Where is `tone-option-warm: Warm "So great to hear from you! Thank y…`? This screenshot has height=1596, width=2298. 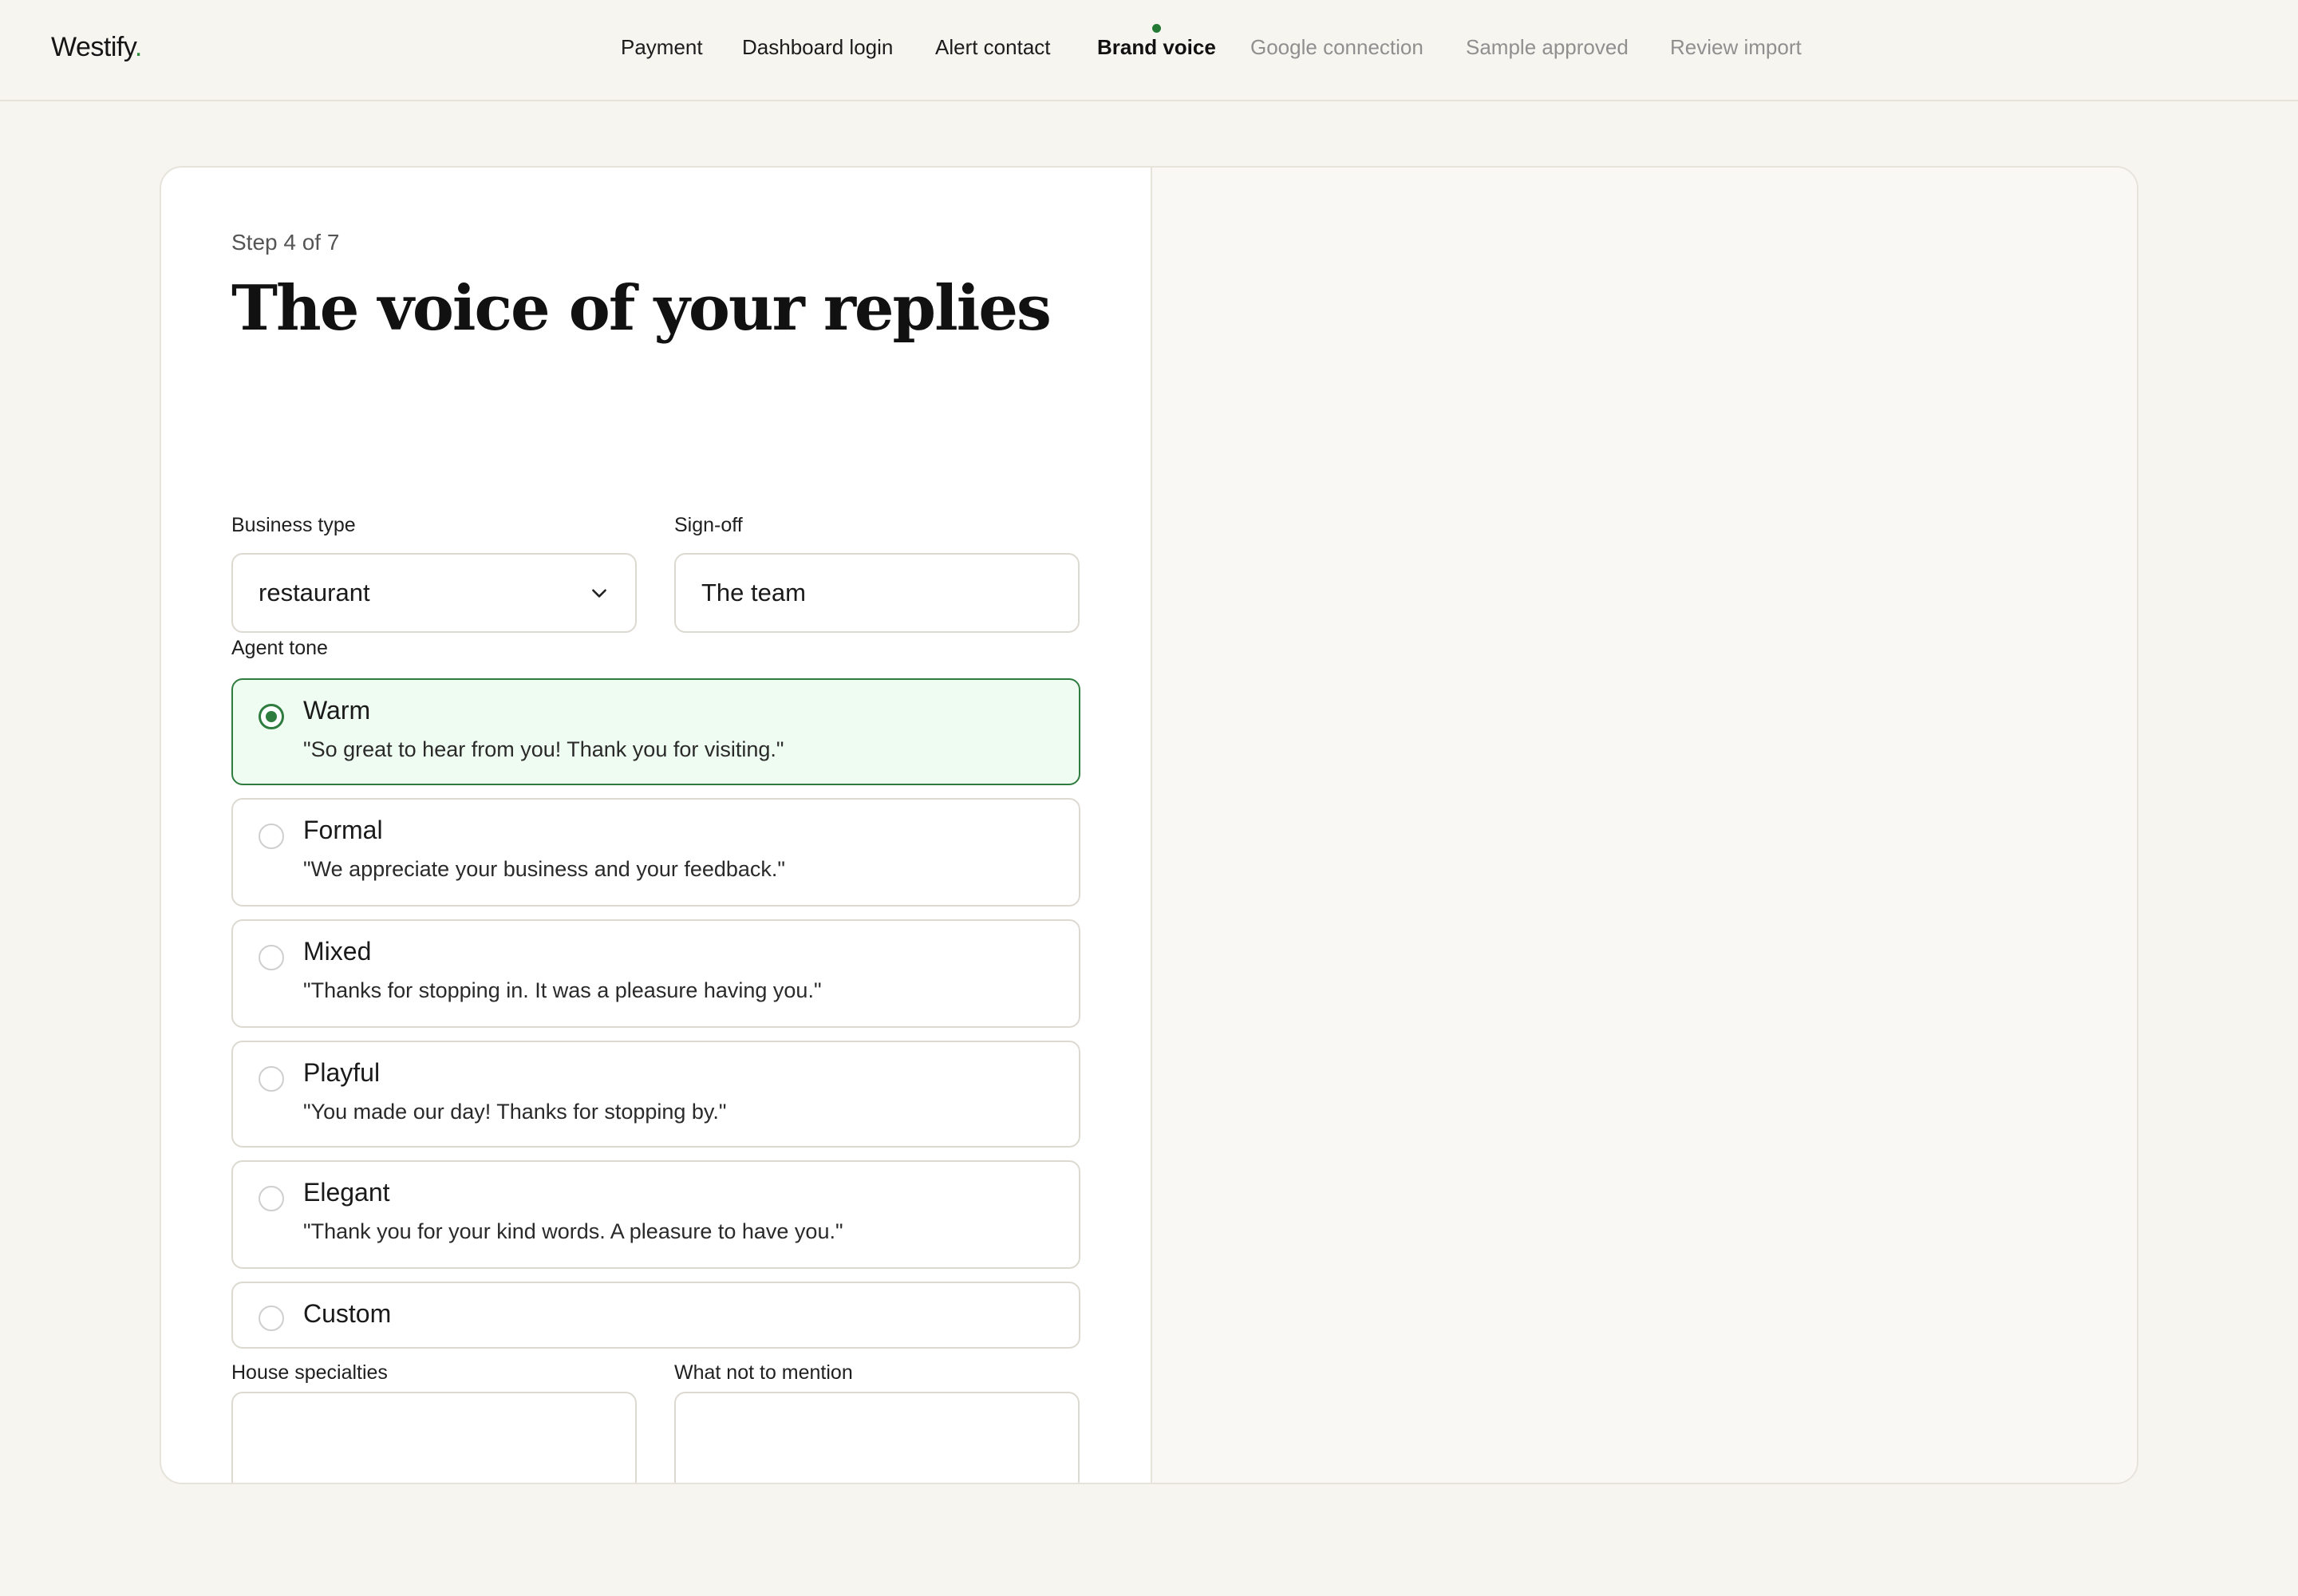 tone-option-warm: Warm "So great to hear from you! Thank y… is located at coordinates (655, 731).